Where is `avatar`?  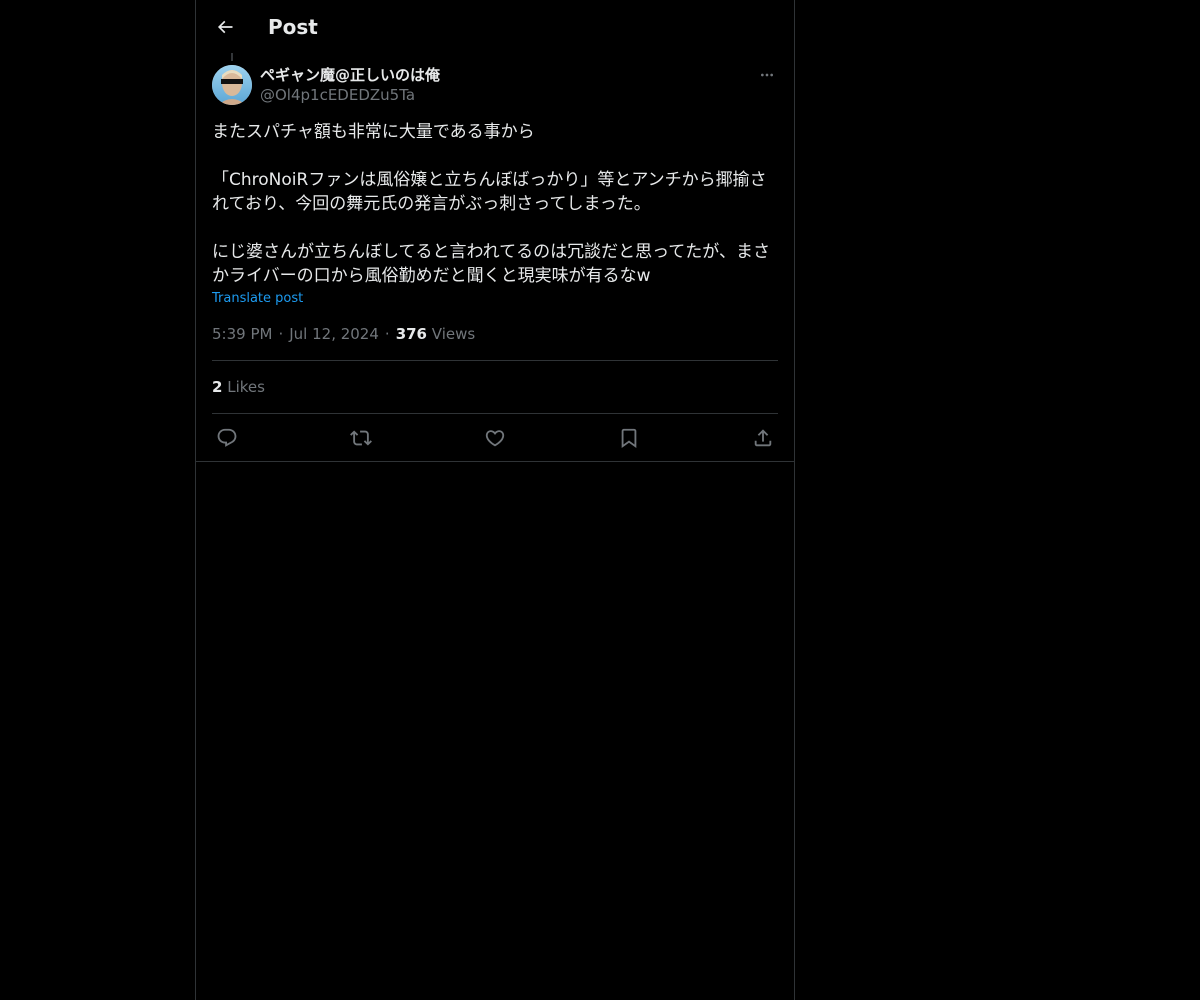
avatar is located at coordinates (232, 85).